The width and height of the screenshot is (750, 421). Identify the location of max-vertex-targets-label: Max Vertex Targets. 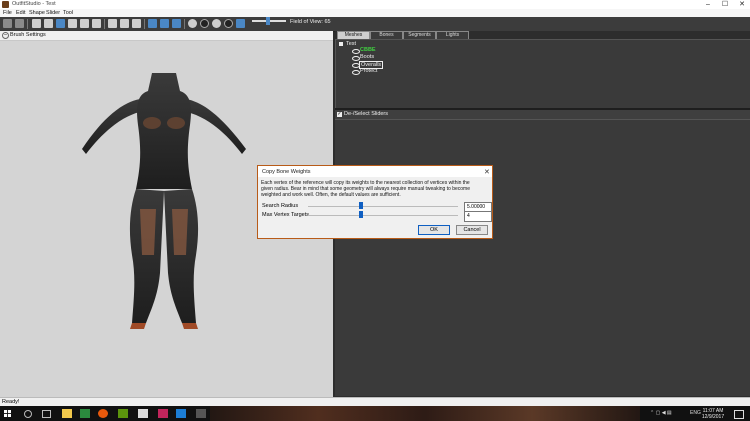
(285, 215).